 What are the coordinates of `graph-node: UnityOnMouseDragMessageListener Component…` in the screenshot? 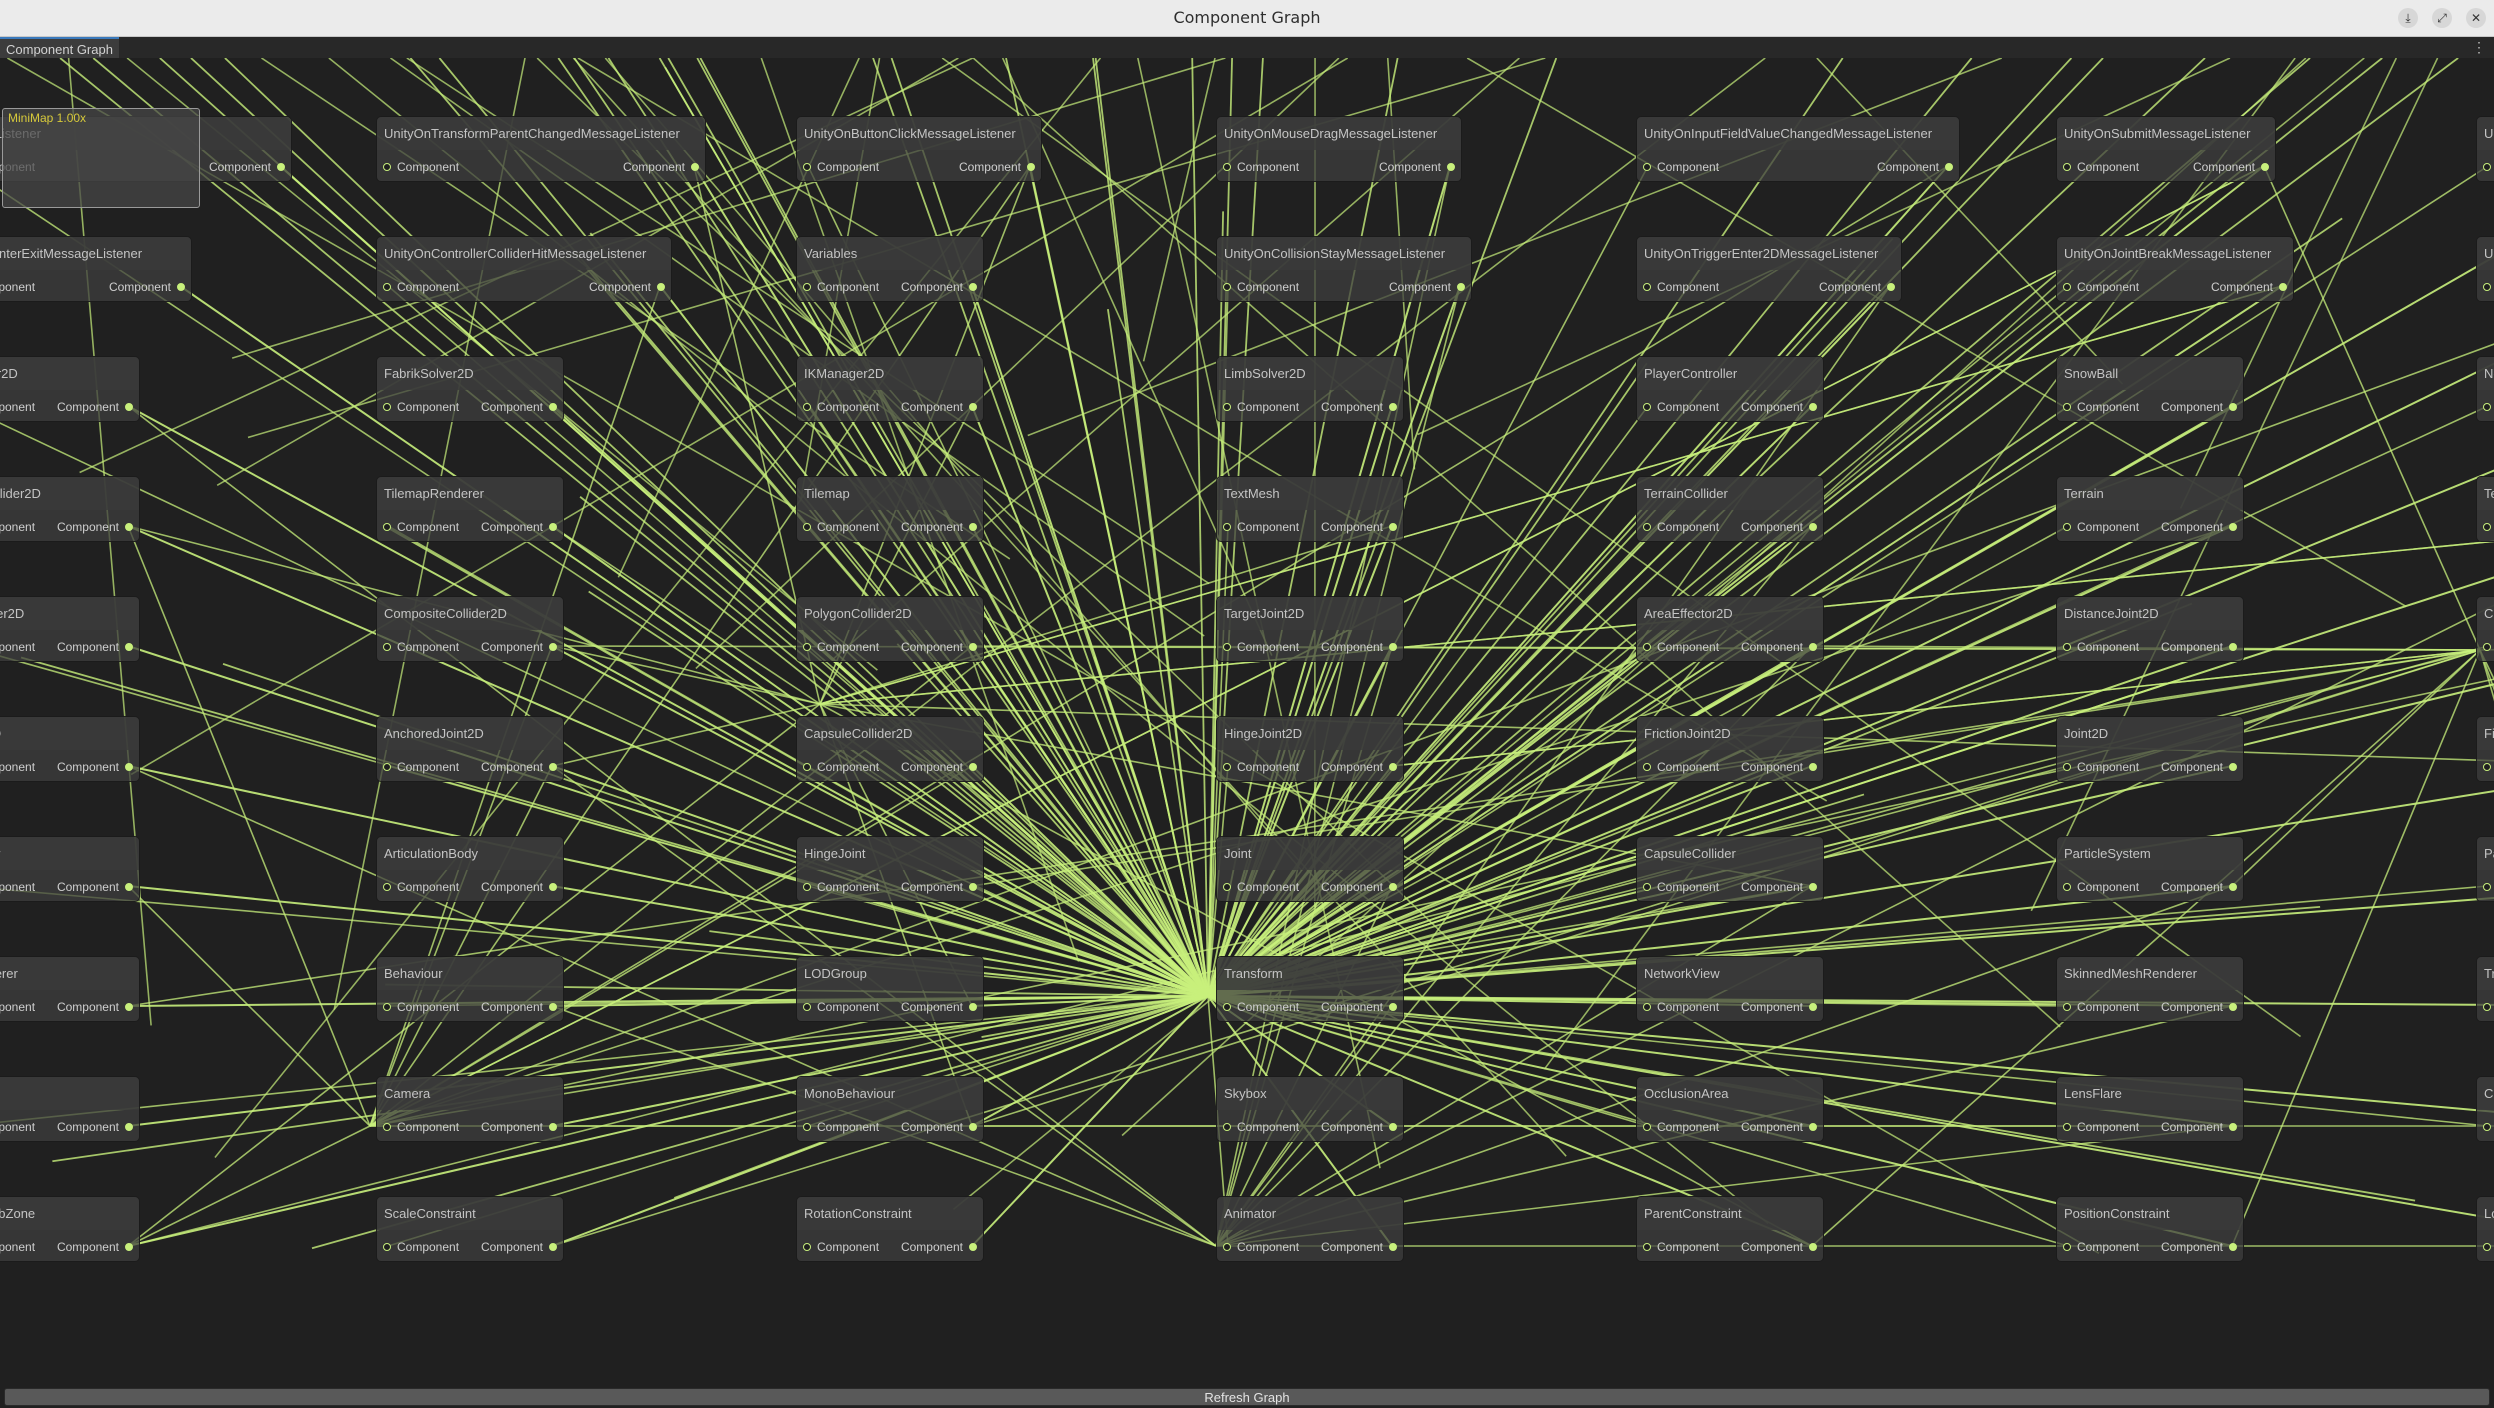 It's located at (1339, 149).